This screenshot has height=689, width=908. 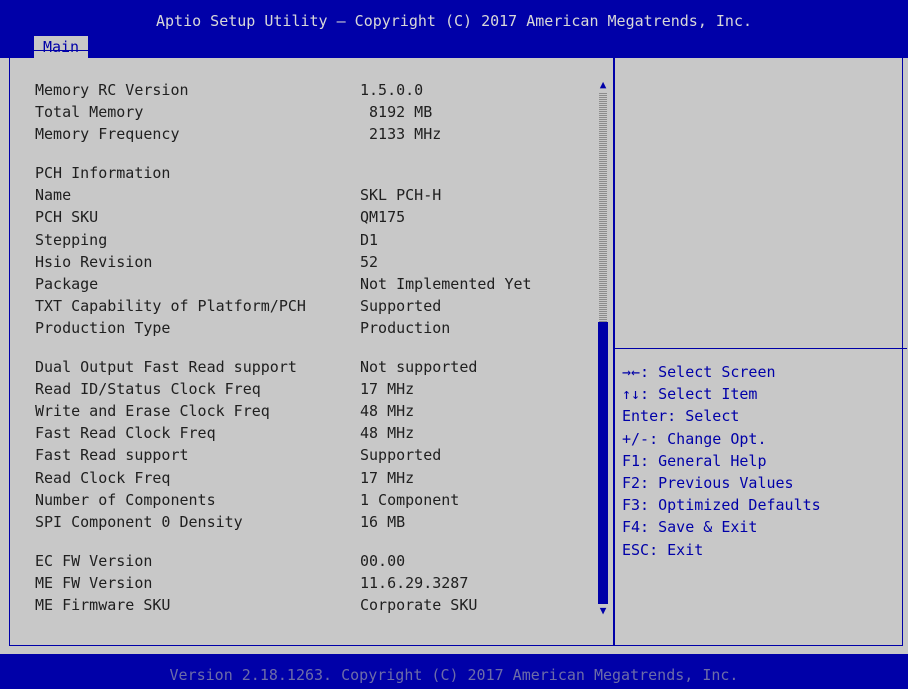 I want to click on help-item: F1: General Help, so click(x=694, y=460).